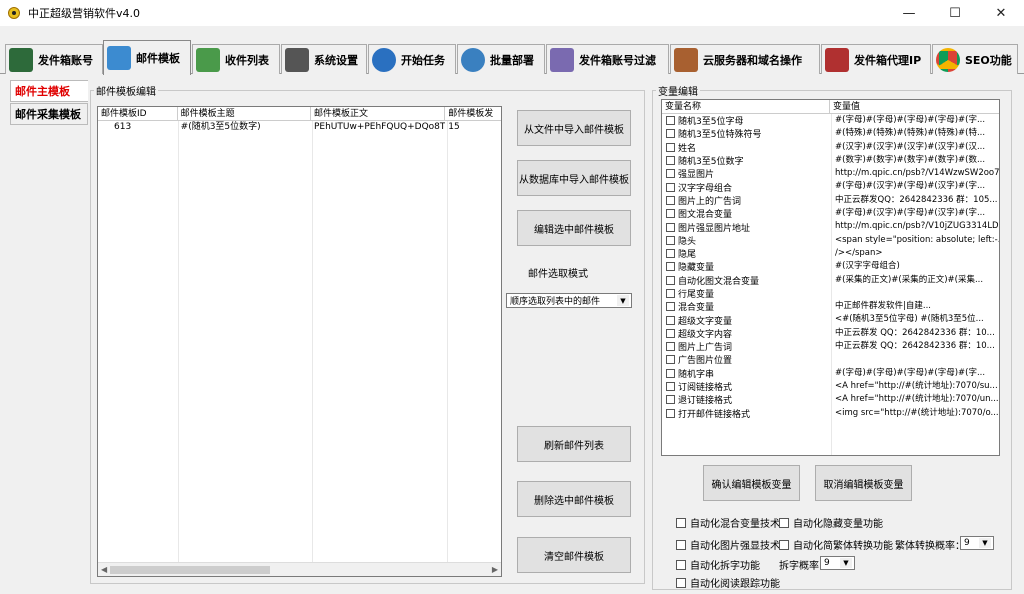  What do you see at coordinates (49, 91) in the screenshot?
I see `side-tab-main-template: 邮件主模板` at bounding box center [49, 91].